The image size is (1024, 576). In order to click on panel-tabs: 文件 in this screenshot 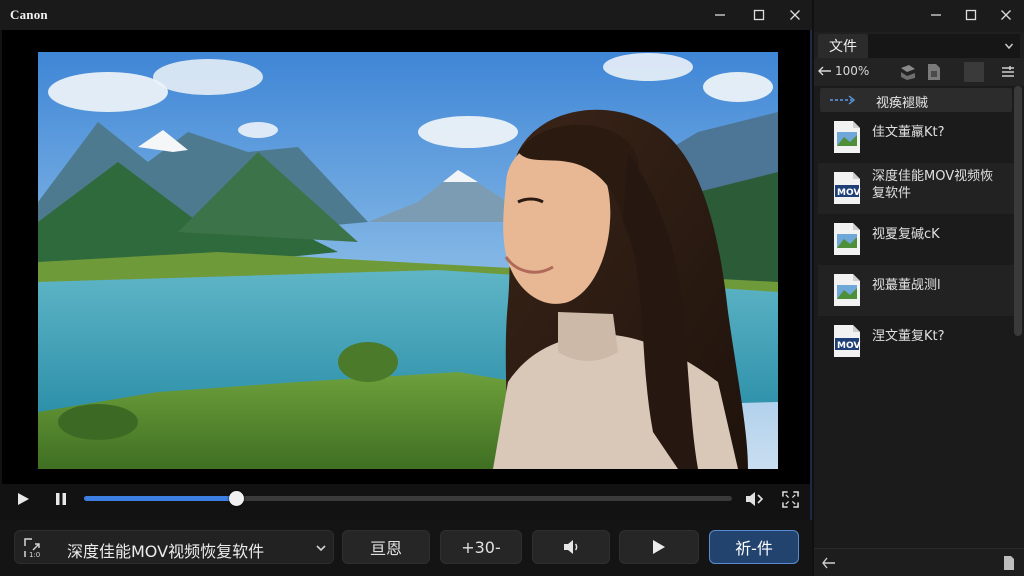, I will do `click(919, 45)`.